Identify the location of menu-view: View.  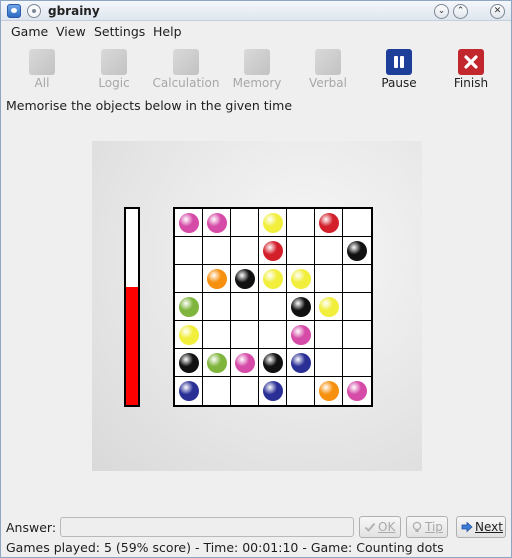
(71, 31).